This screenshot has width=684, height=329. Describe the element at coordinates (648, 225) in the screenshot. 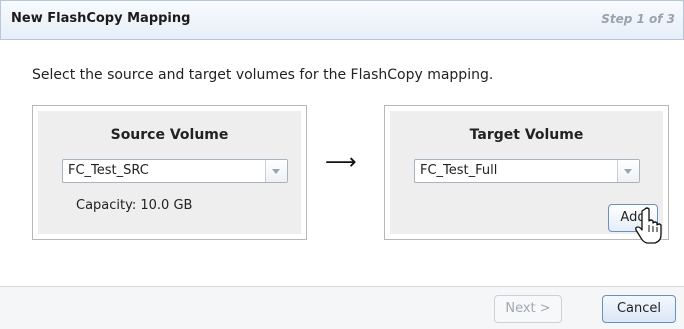

I see `hand-cursor-icon` at that location.